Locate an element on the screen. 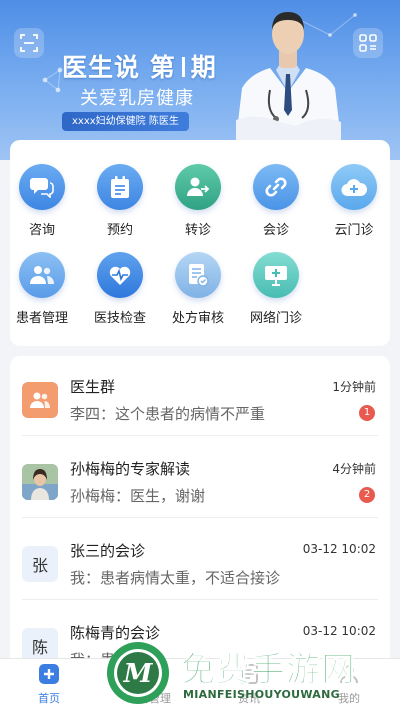 Image resolution: width=400 pixels, height=711 pixels. list-item: 医生群 李四：这个患者的病情不严重 1分钟前 1 is located at coordinates (200, 396).